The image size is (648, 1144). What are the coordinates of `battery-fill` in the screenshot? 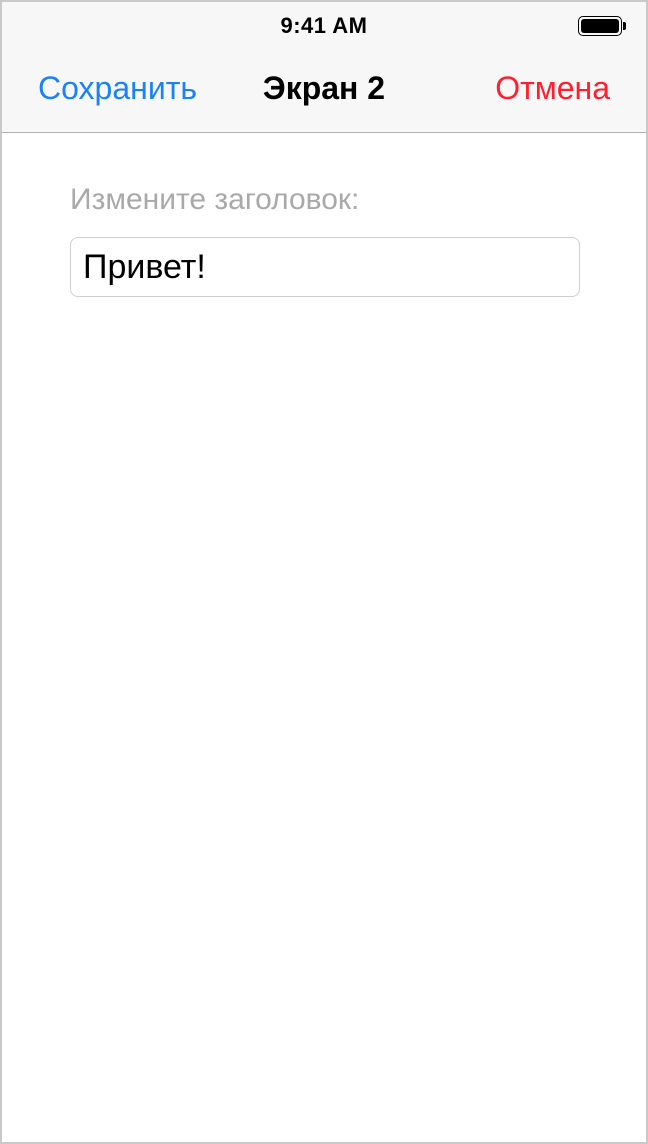 It's located at (600, 26).